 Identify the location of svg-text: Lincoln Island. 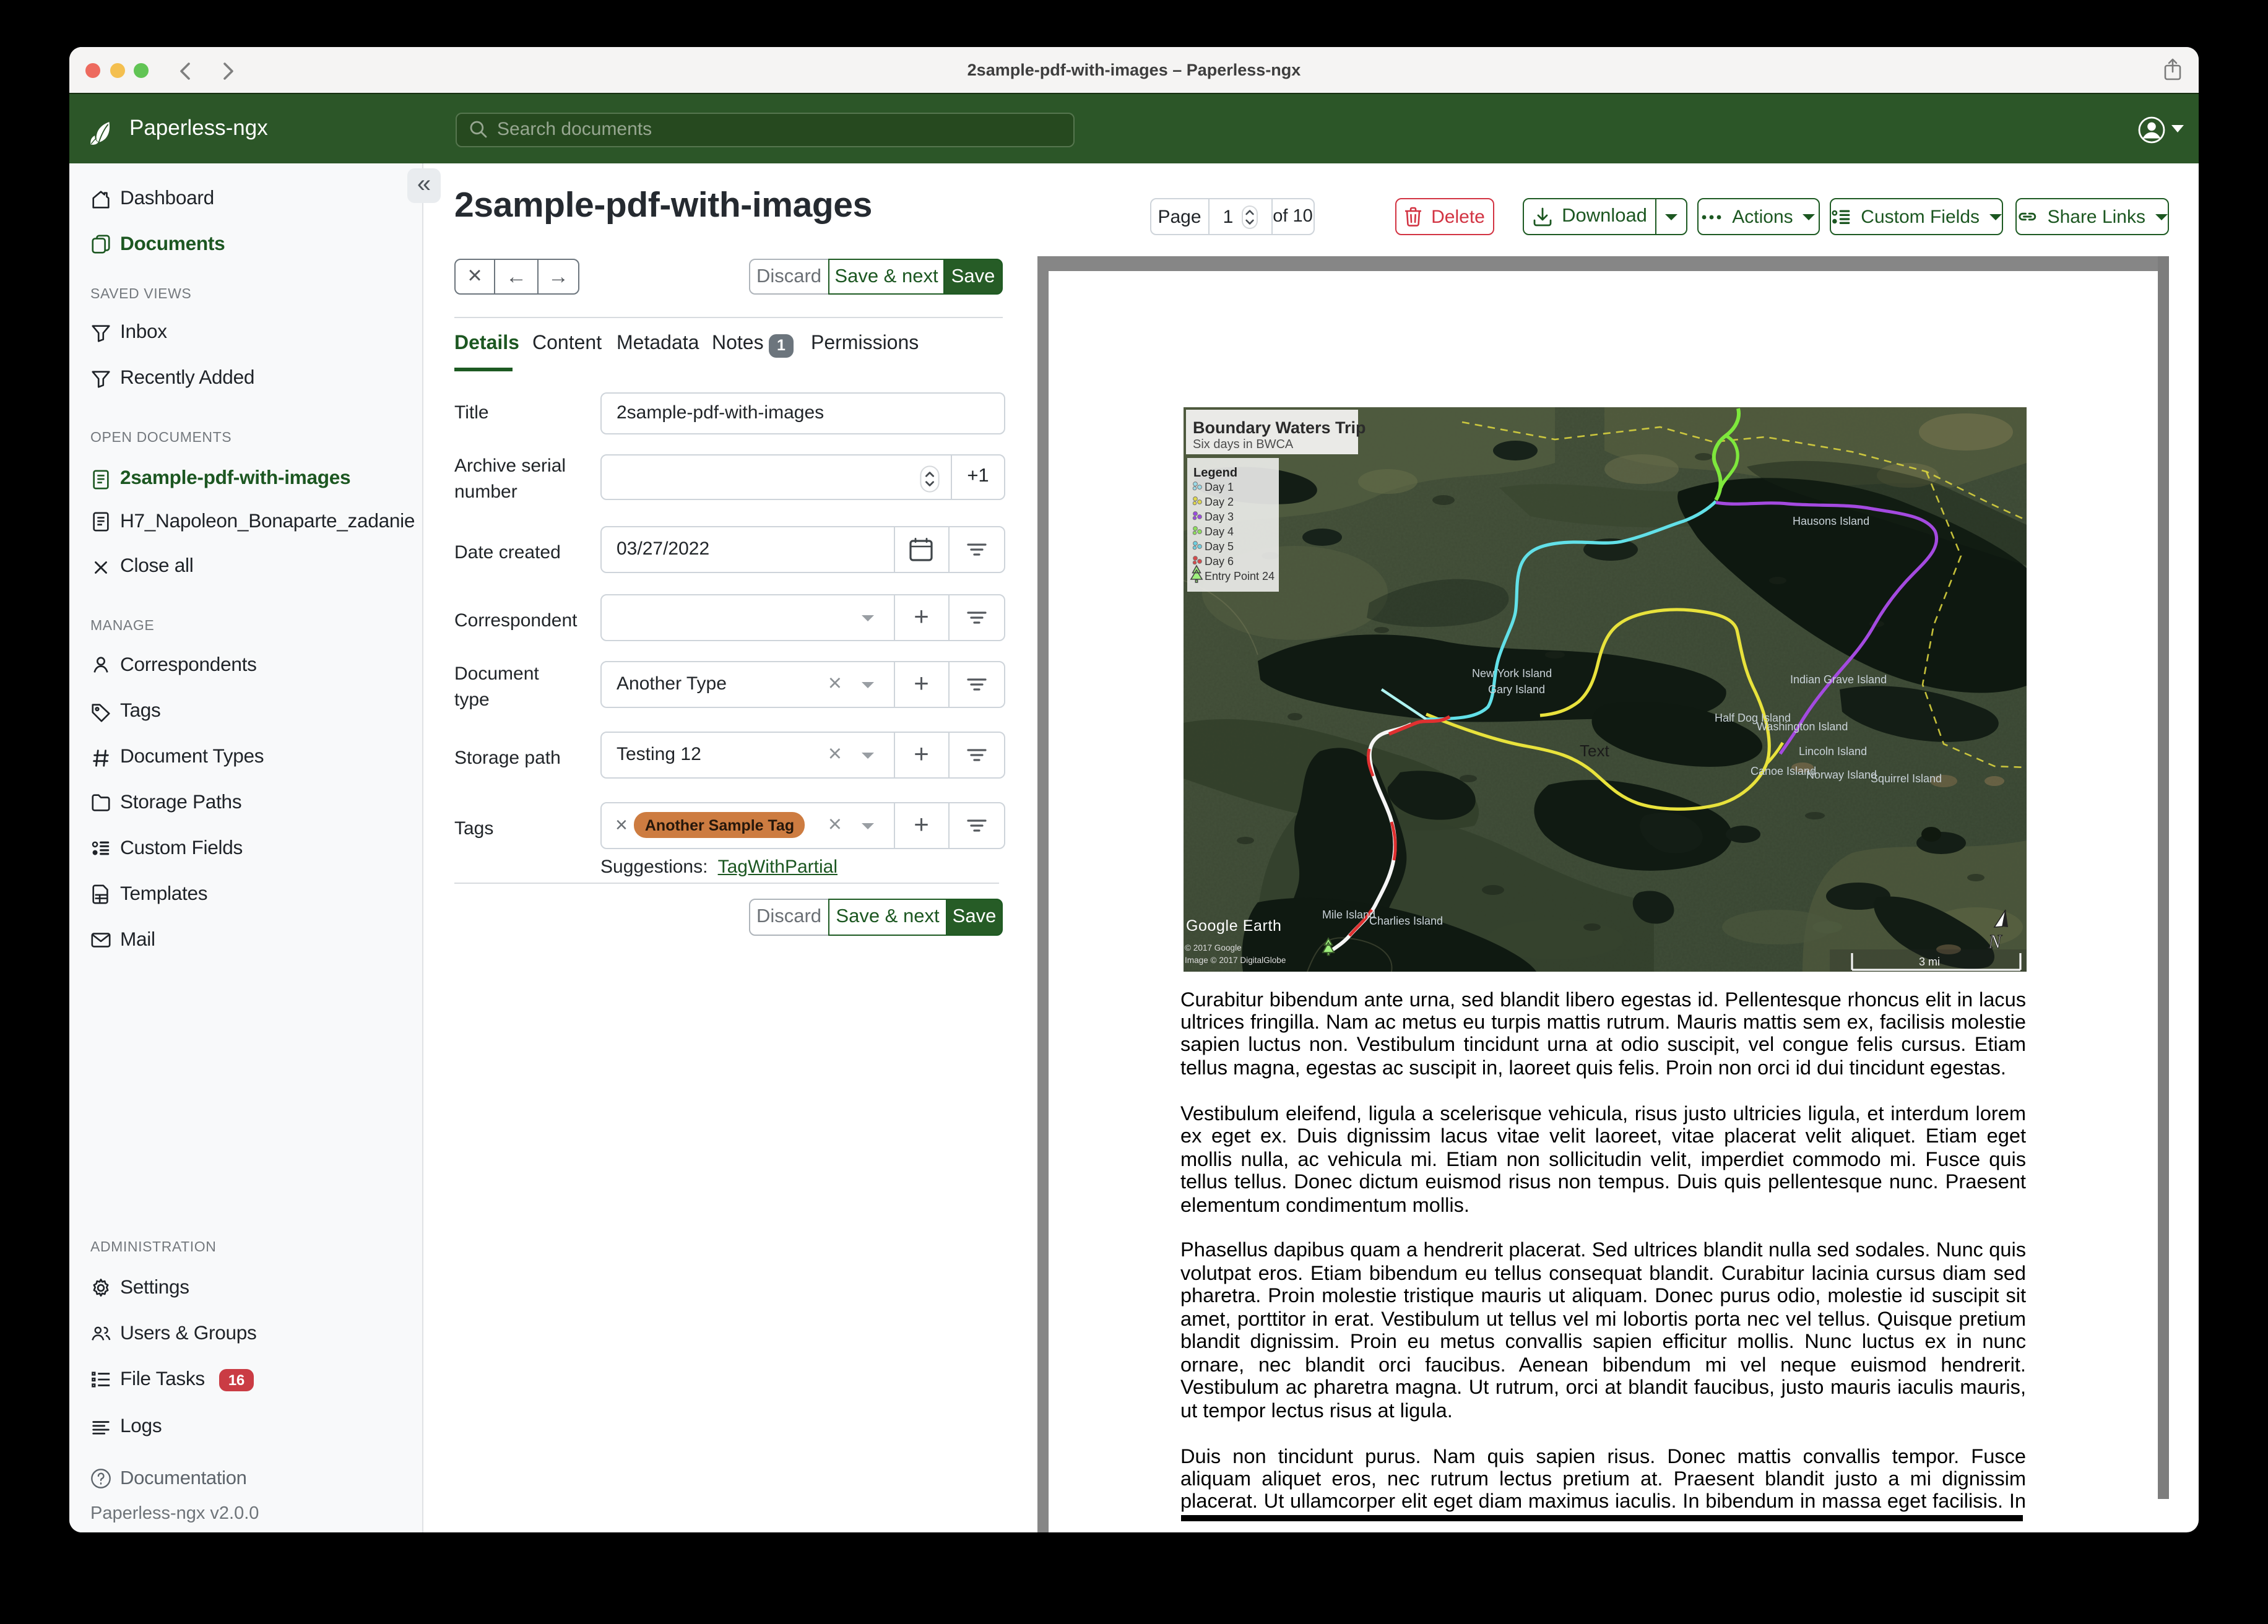
(1832, 751).